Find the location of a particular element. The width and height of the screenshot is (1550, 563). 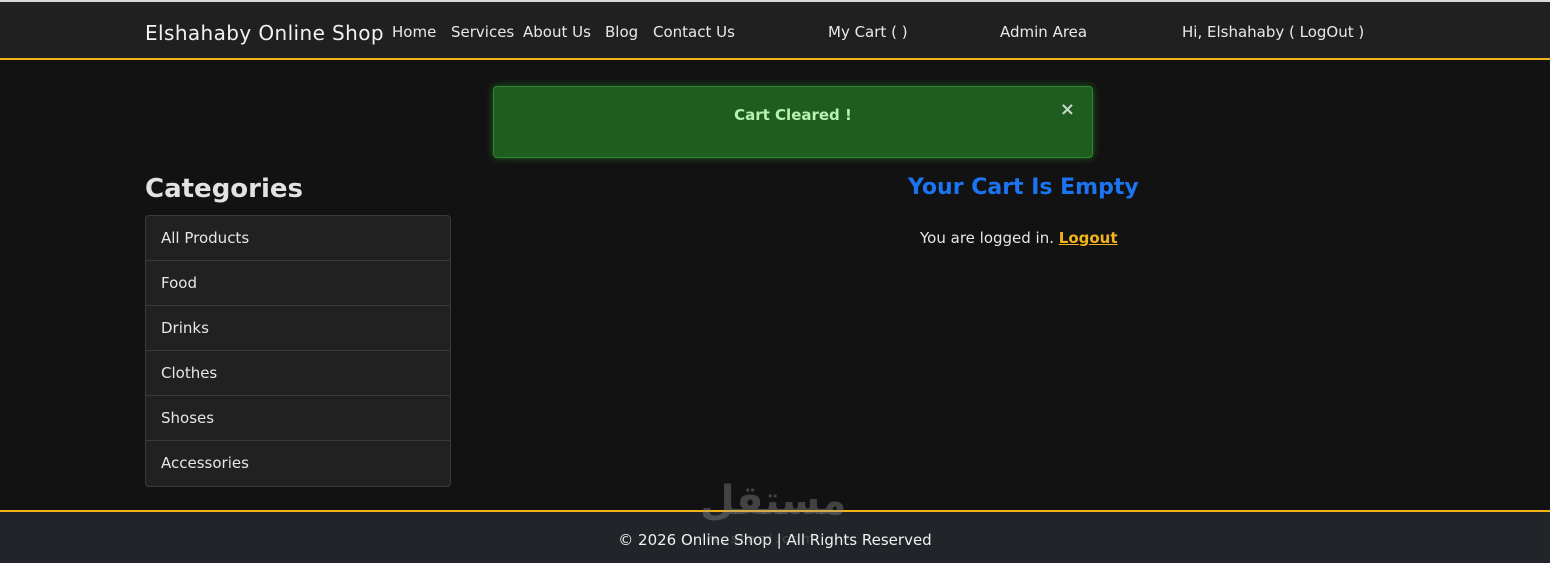

nav-user-logout: Hi, Elshahaby ( LogOut ) is located at coordinates (1273, 32).